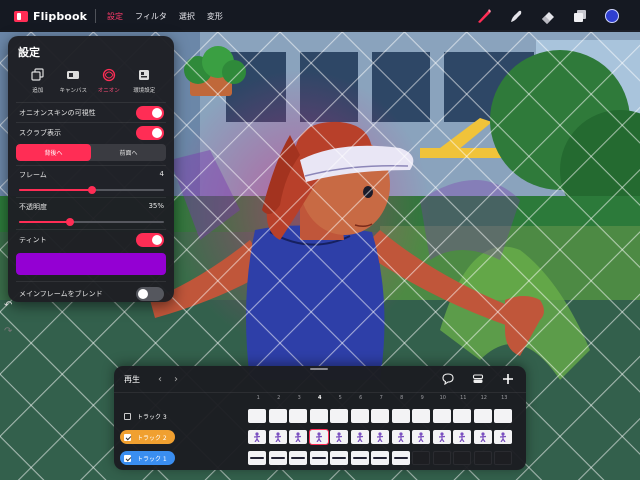 Image resolution: width=640 pixels, height=480 pixels. I want to click on app-logo: Flipbook, so click(50, 16).